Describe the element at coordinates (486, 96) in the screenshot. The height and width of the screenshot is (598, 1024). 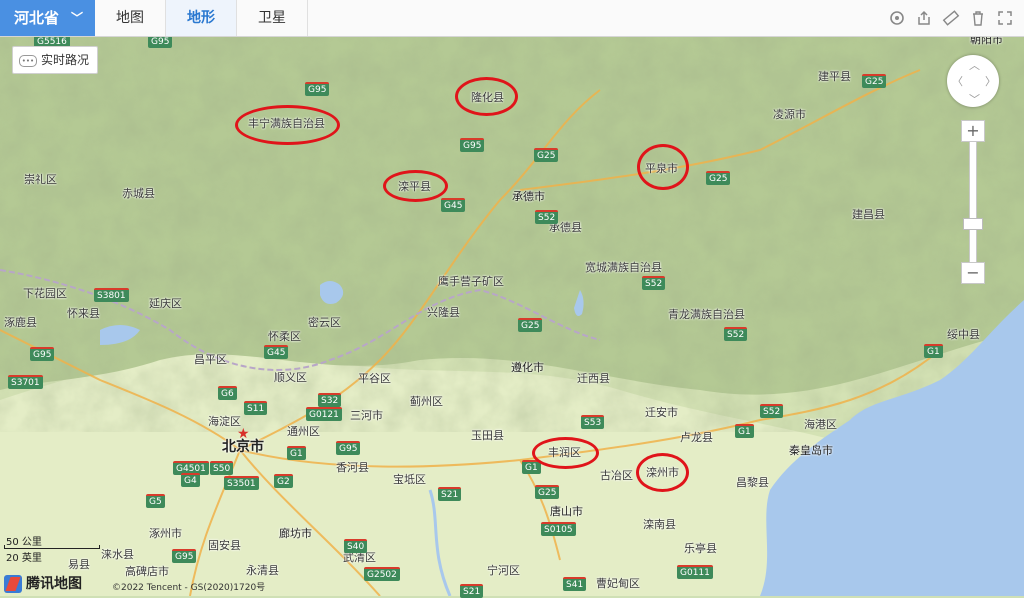
I see `highlight-circle-longhua` at that location.